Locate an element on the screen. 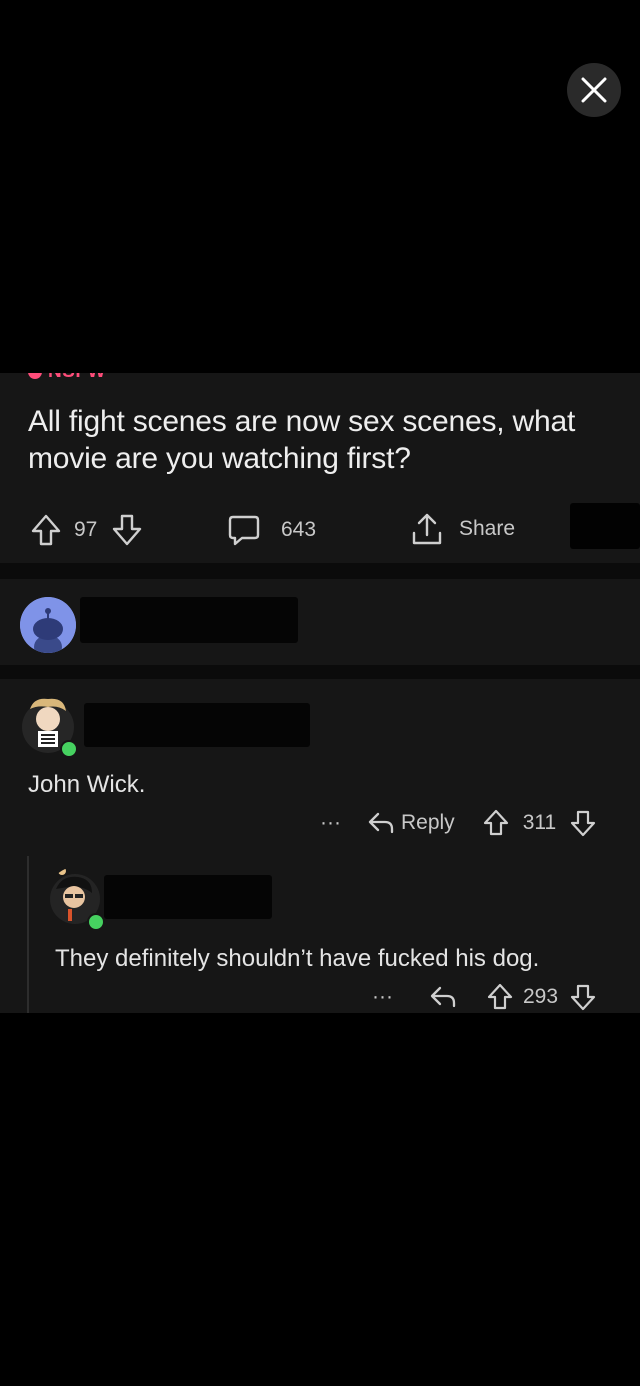  comment-score: 311 is located at coordinates (539, 822).